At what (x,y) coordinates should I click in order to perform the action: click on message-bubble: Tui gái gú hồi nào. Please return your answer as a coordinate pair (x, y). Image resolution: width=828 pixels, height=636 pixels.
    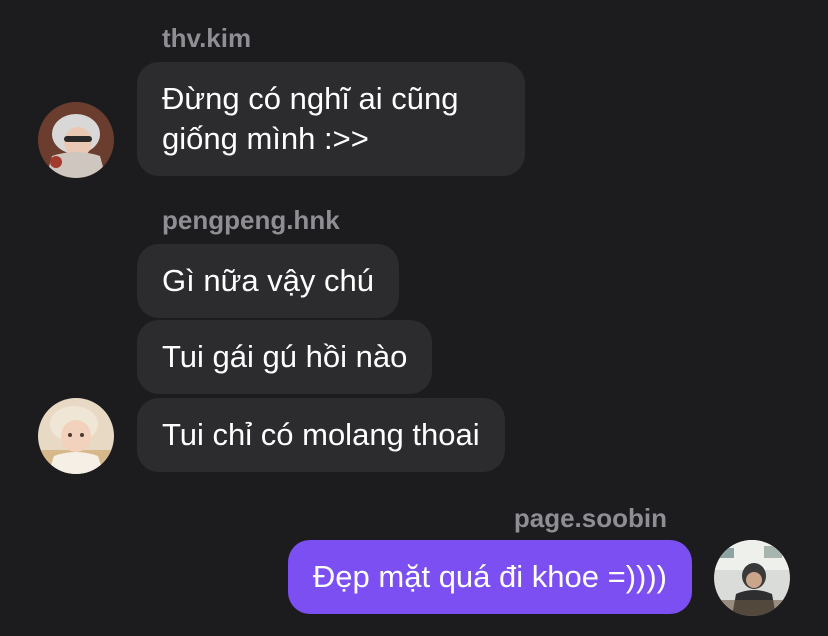
    Looking at the image, I should click on (285, 357).